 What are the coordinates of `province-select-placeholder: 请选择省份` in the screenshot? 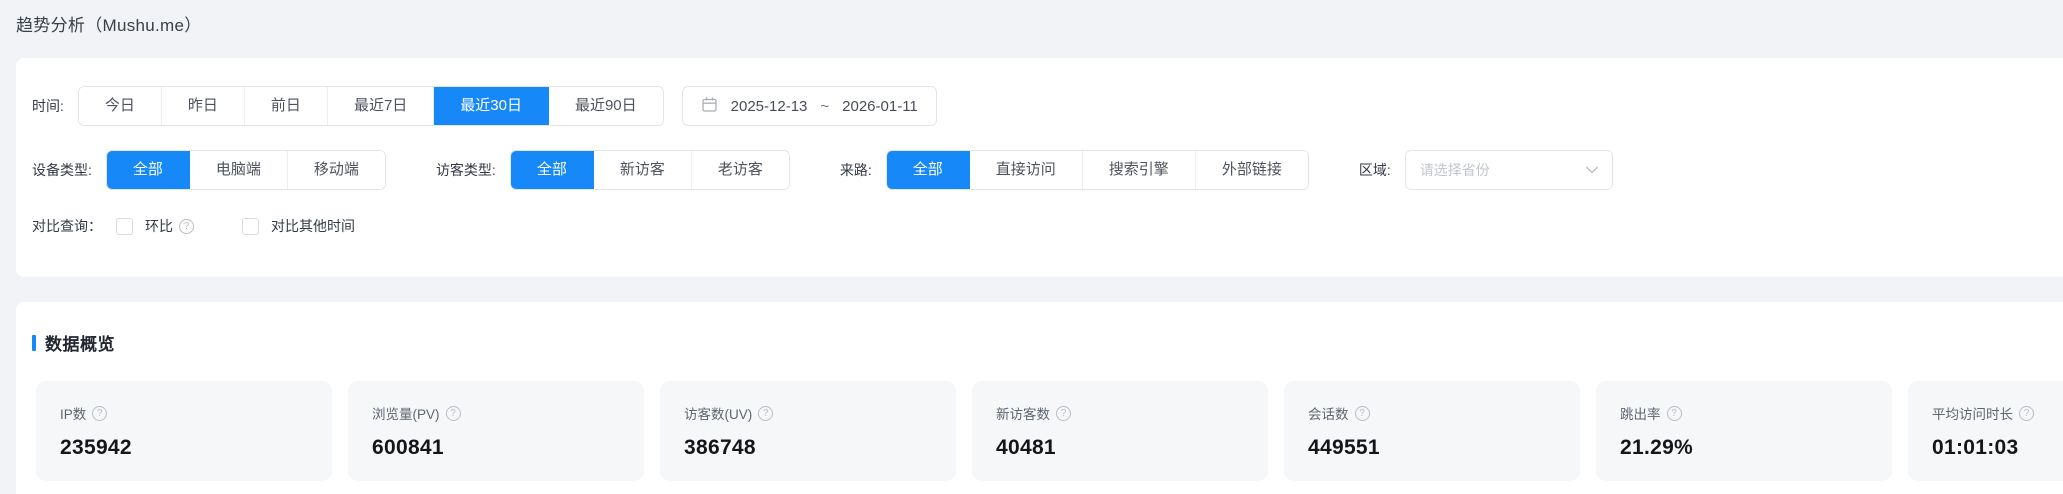 It's located at (1454, 170).